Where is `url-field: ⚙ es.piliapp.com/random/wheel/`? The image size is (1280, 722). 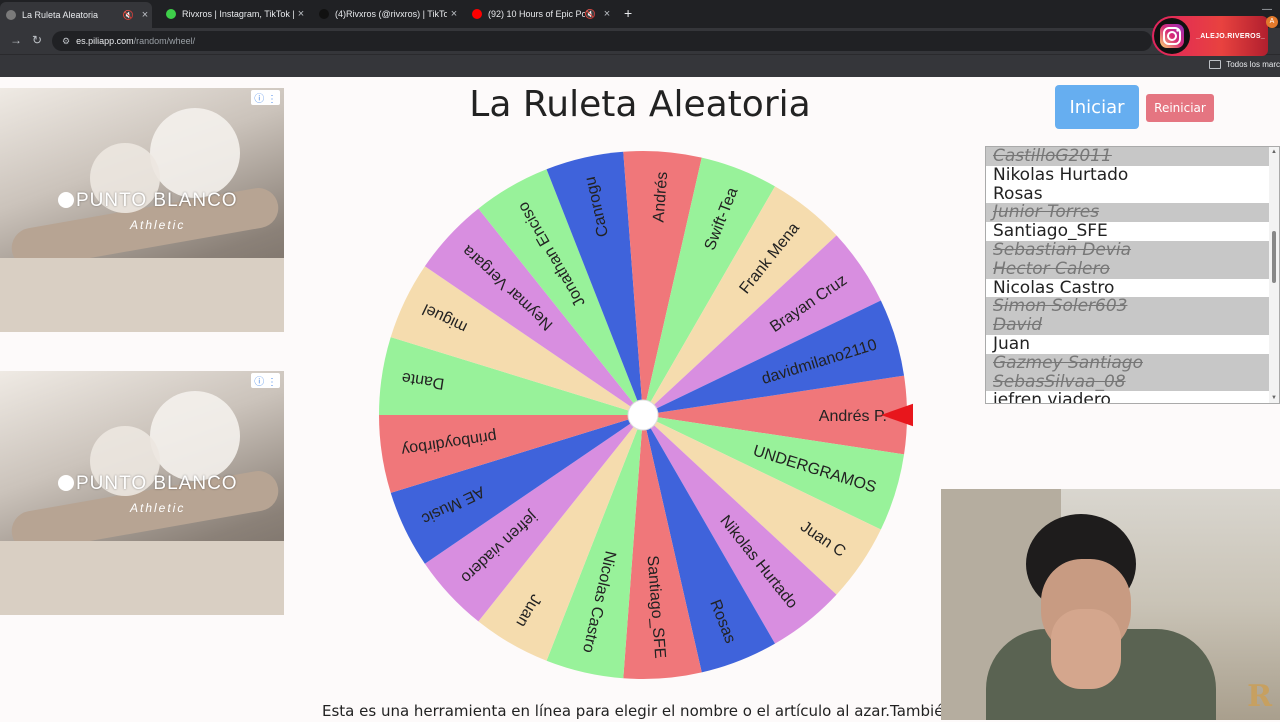
url-field: ⚙ es.piliapp.com/random/wheel/ is located at coordinates (602, 41).